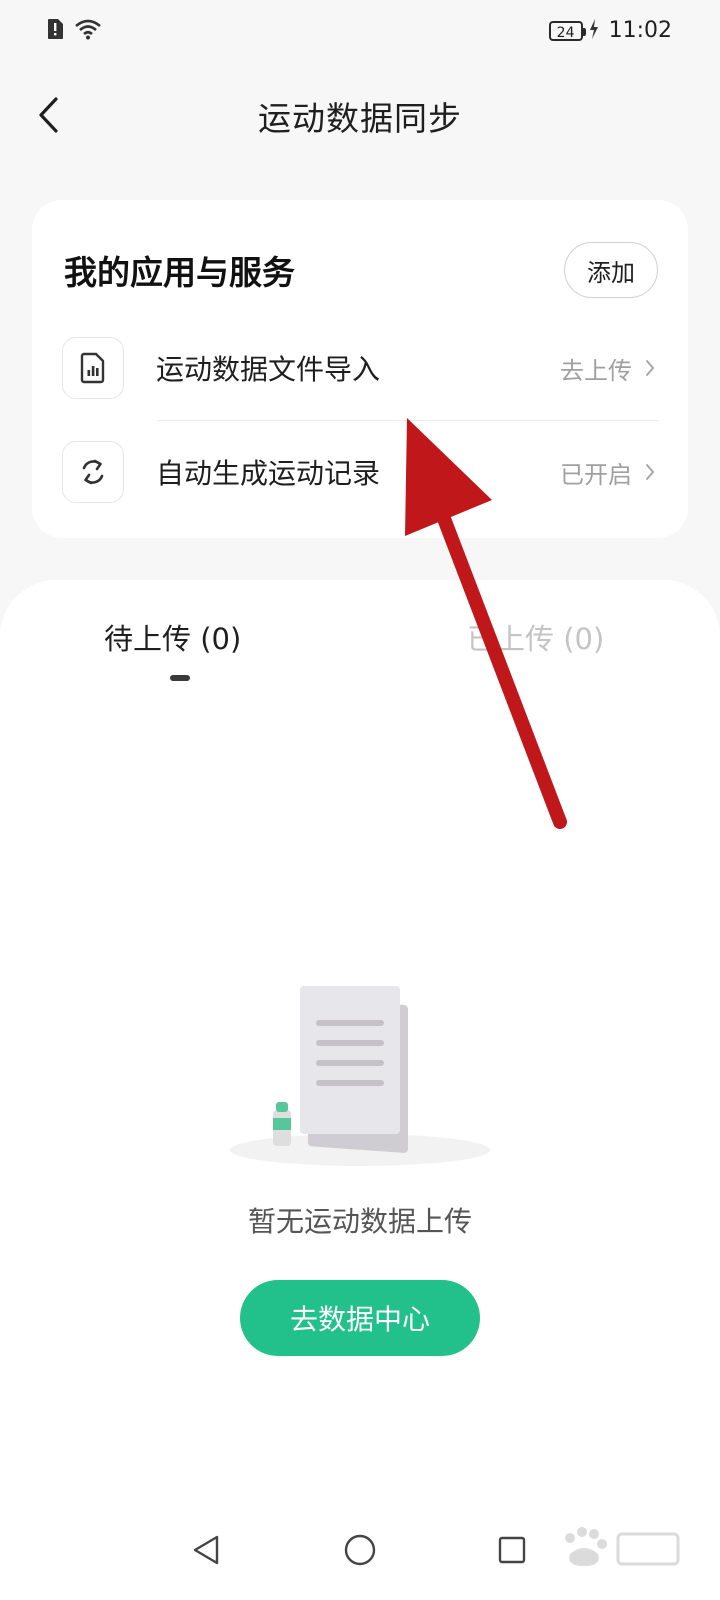 The image size is (720, 1600). I want to click on tab-uploaded: 已上传 (0), so click(535, 637).